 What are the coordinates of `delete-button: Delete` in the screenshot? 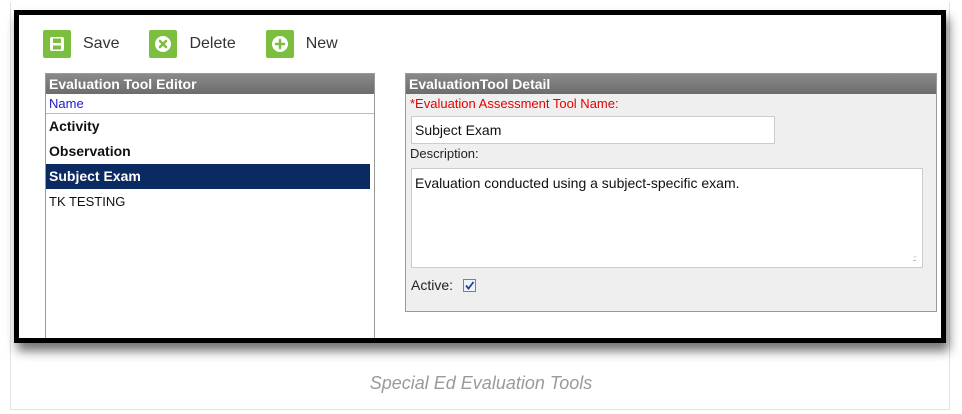 It's located at (192, 44).